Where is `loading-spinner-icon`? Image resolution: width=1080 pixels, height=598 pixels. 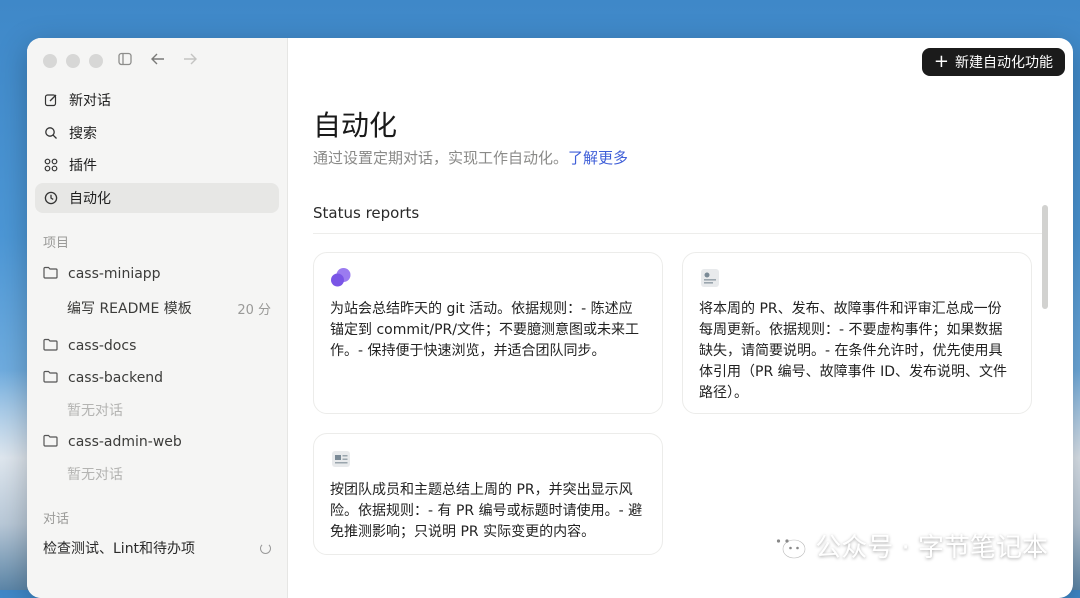
loading-spinner-icon is located at coordinates (265, 548).